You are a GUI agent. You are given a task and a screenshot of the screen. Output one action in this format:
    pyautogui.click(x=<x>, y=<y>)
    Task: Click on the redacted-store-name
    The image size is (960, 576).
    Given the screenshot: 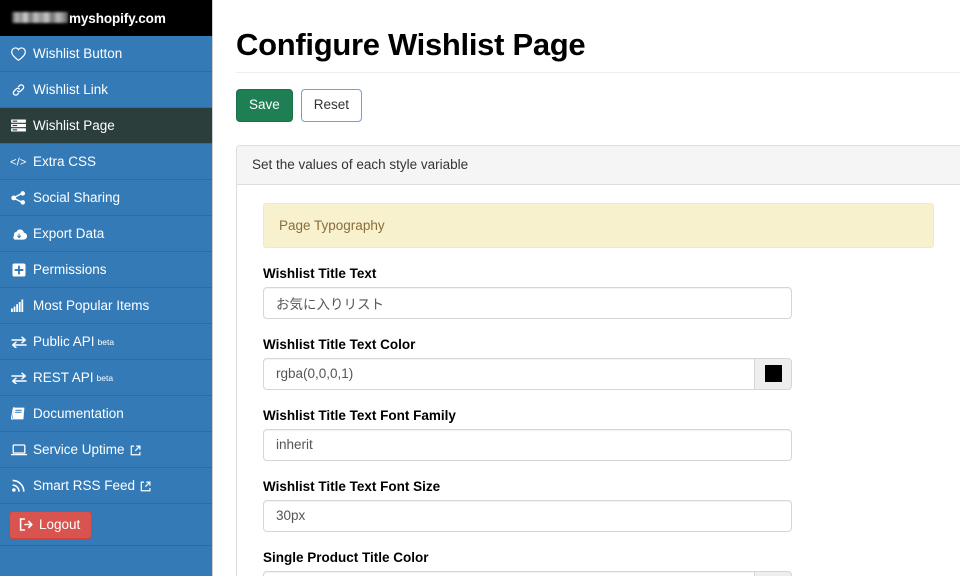 What is the action you would take?
    pyautogui.click(x=40, y=17)
    